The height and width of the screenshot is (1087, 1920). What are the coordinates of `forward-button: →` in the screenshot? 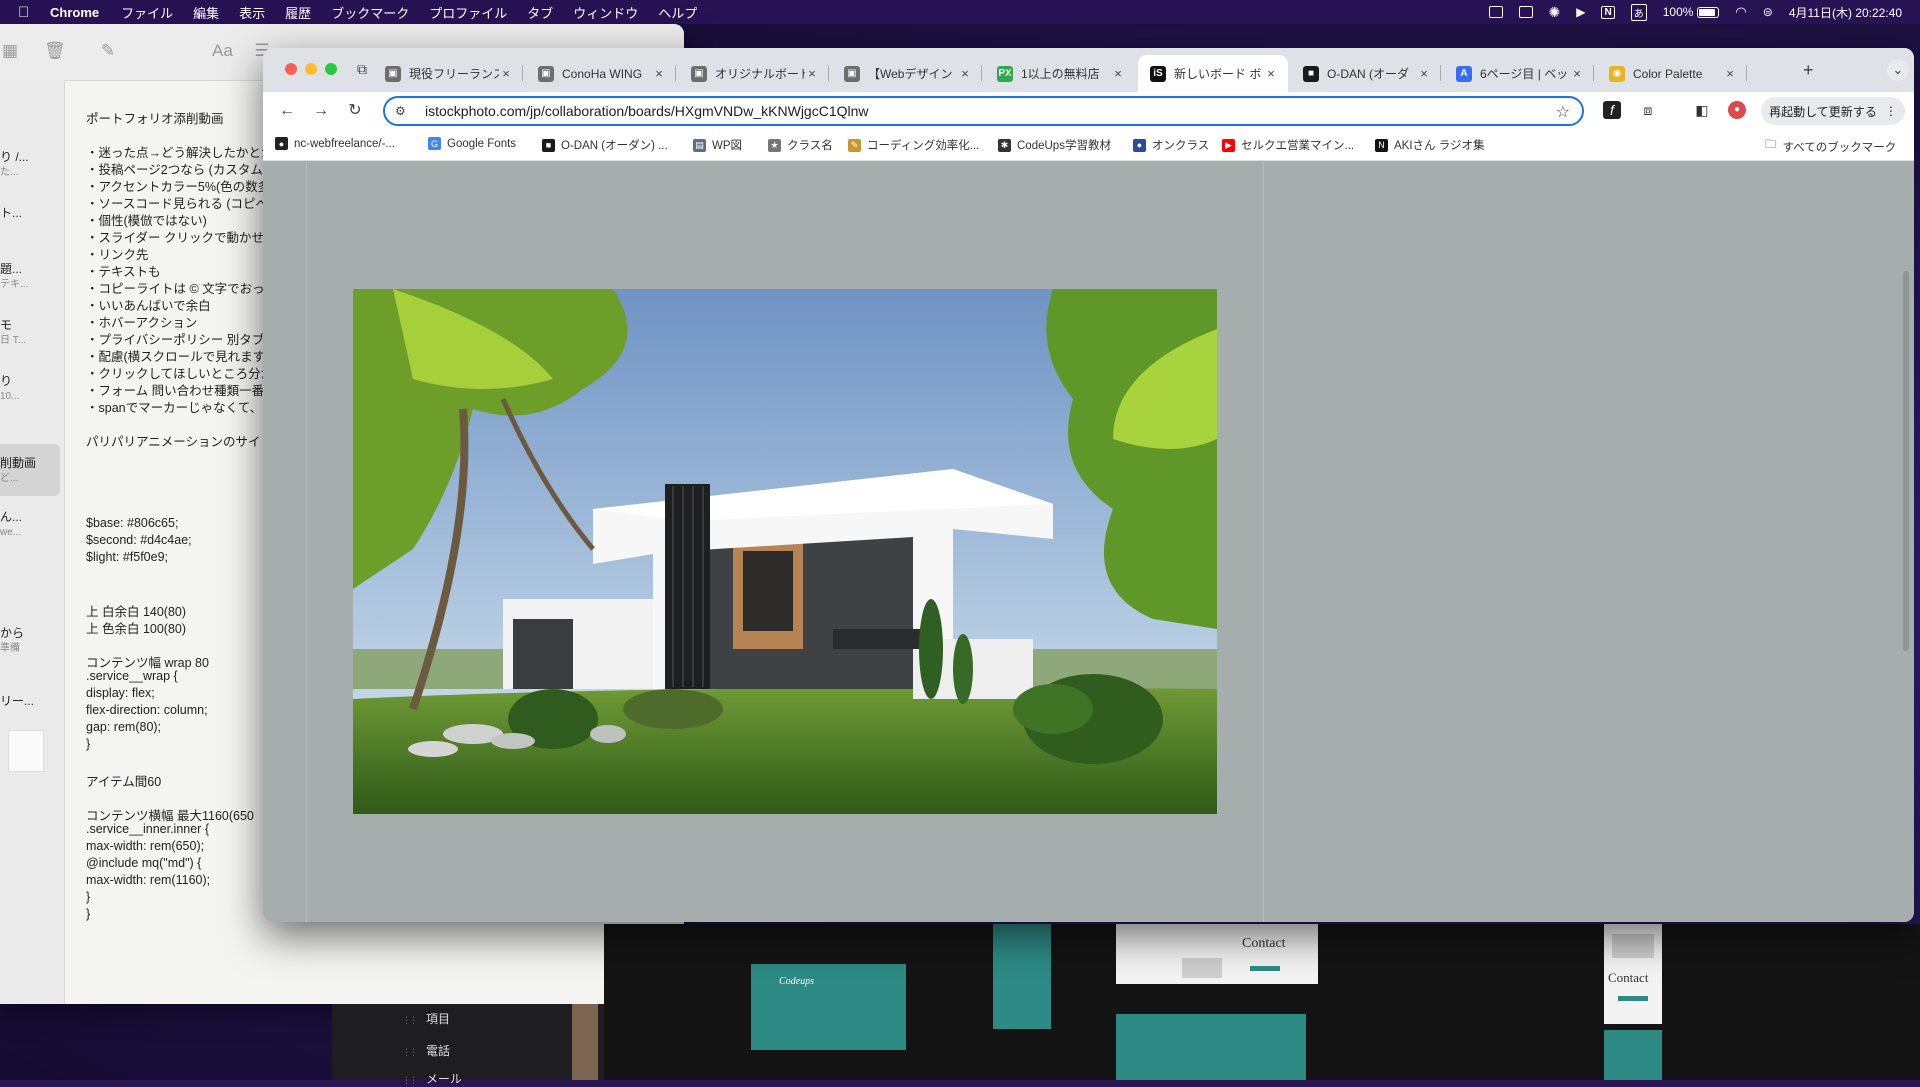 It's located at (321, 111).